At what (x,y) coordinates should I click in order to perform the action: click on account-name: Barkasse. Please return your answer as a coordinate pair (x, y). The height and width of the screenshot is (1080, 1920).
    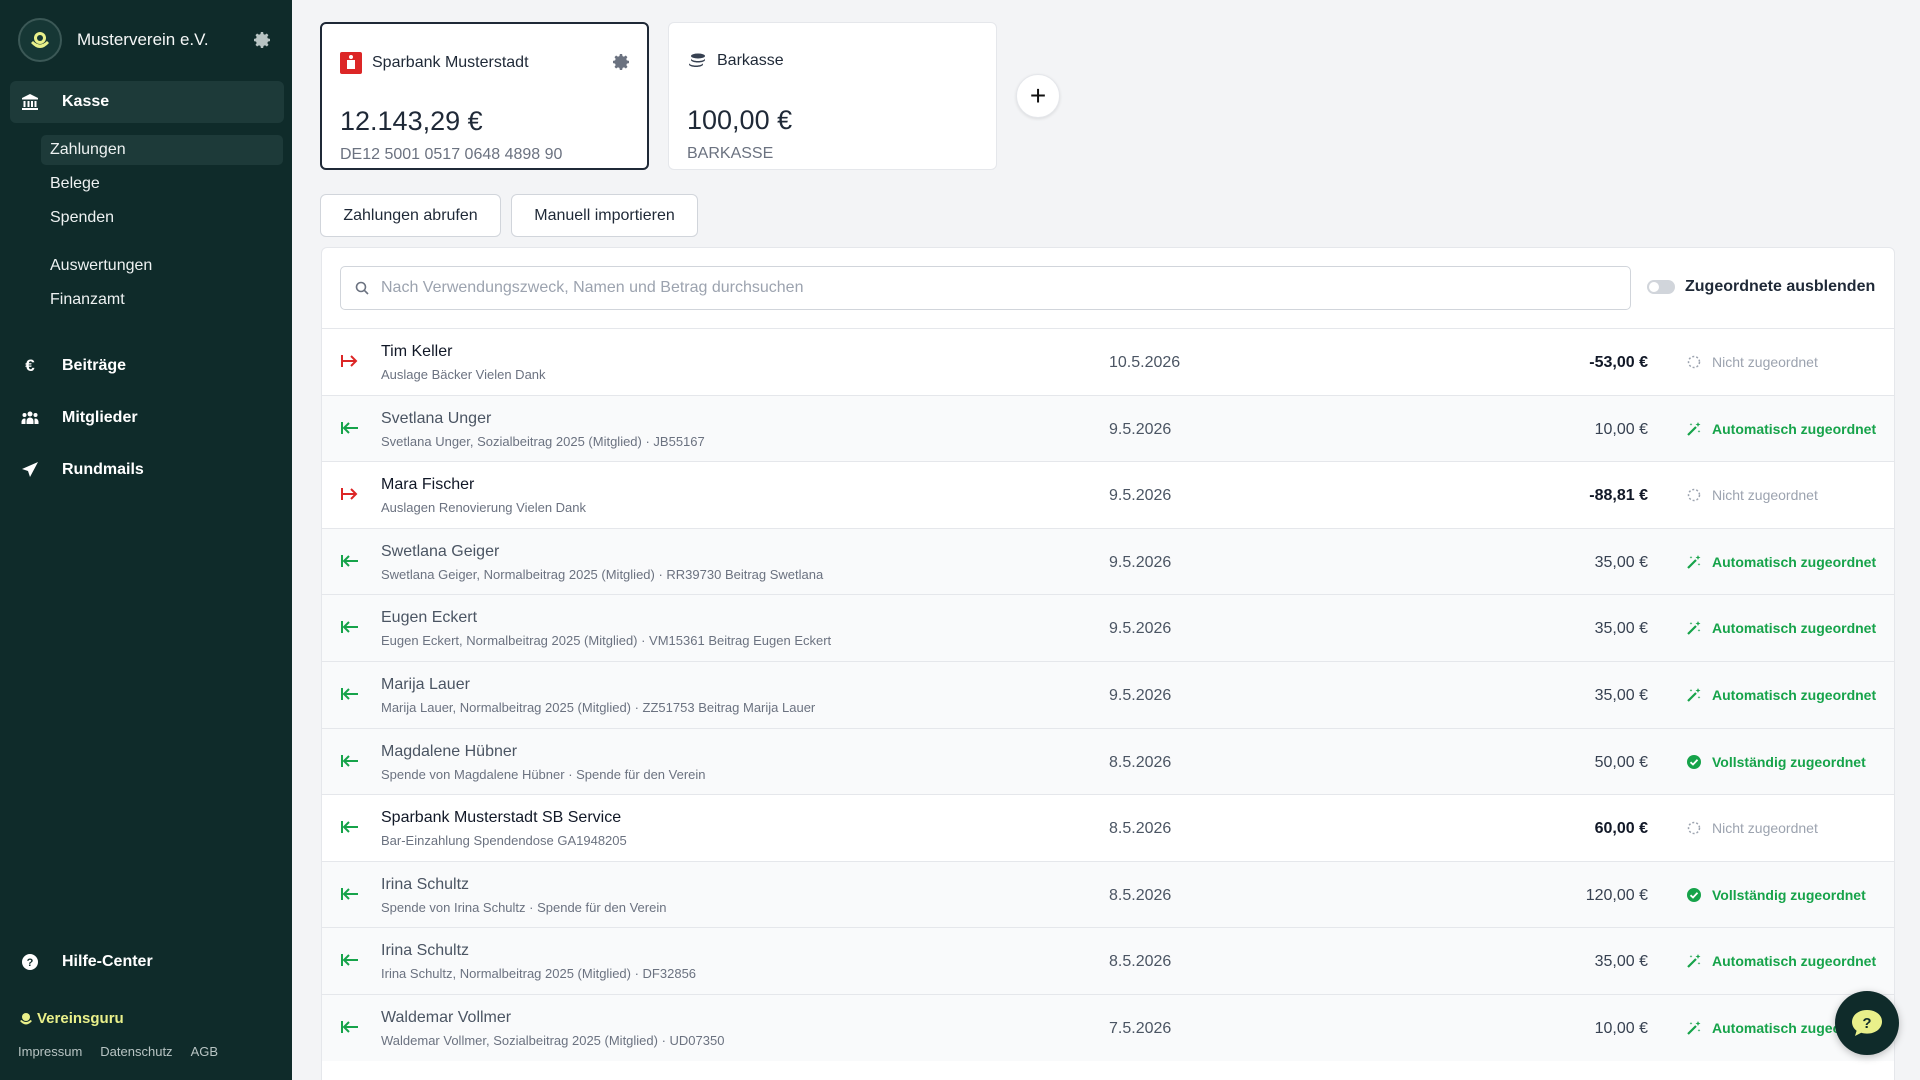
    Looking at the image, I should click on (750, 60).